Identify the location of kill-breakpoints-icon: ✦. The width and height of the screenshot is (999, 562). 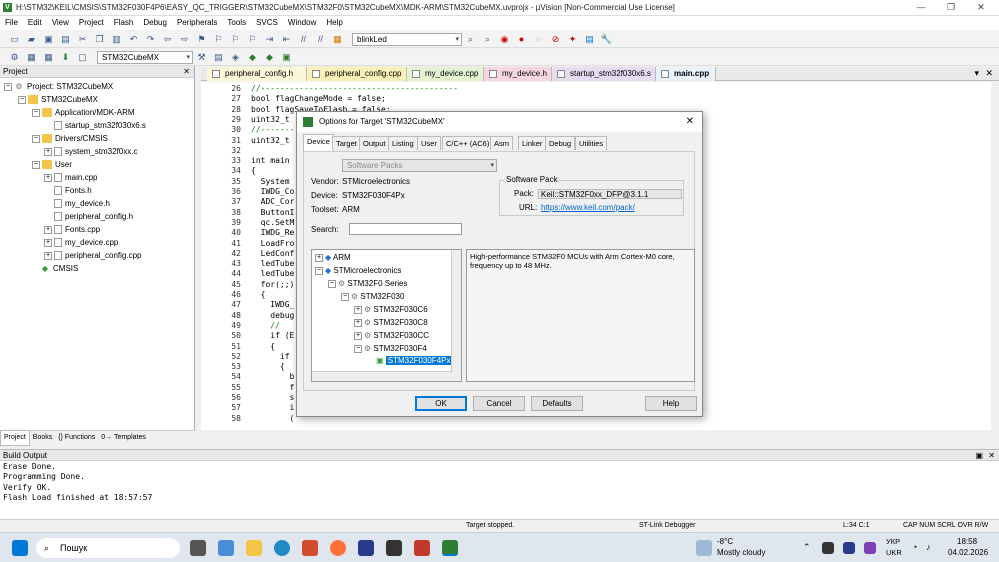
(572, 39).